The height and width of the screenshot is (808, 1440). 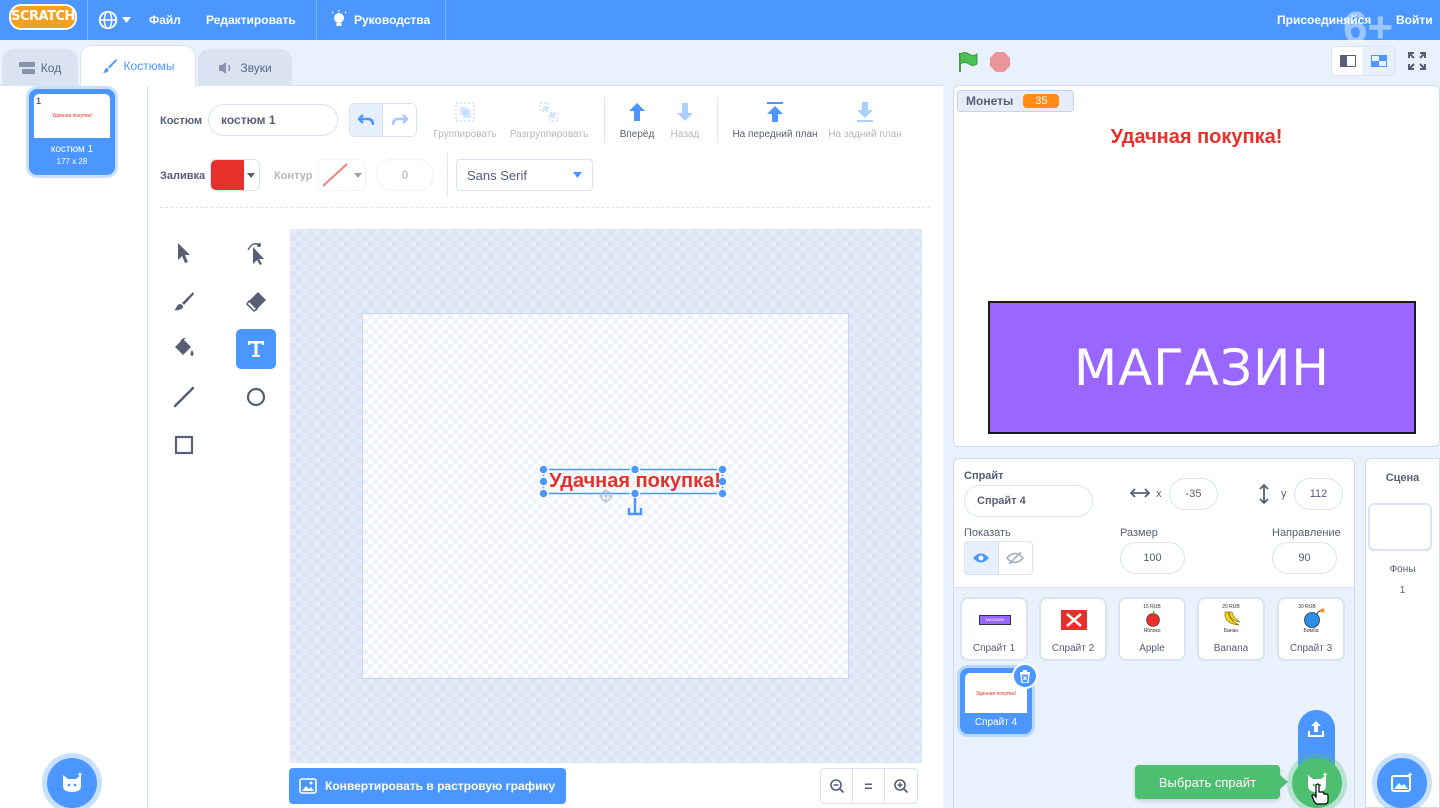 What do you see at coordinates (994, 648) in the screenshot?
I see `sprite-name: Спрайт 1` at bounding box center [994, 648].